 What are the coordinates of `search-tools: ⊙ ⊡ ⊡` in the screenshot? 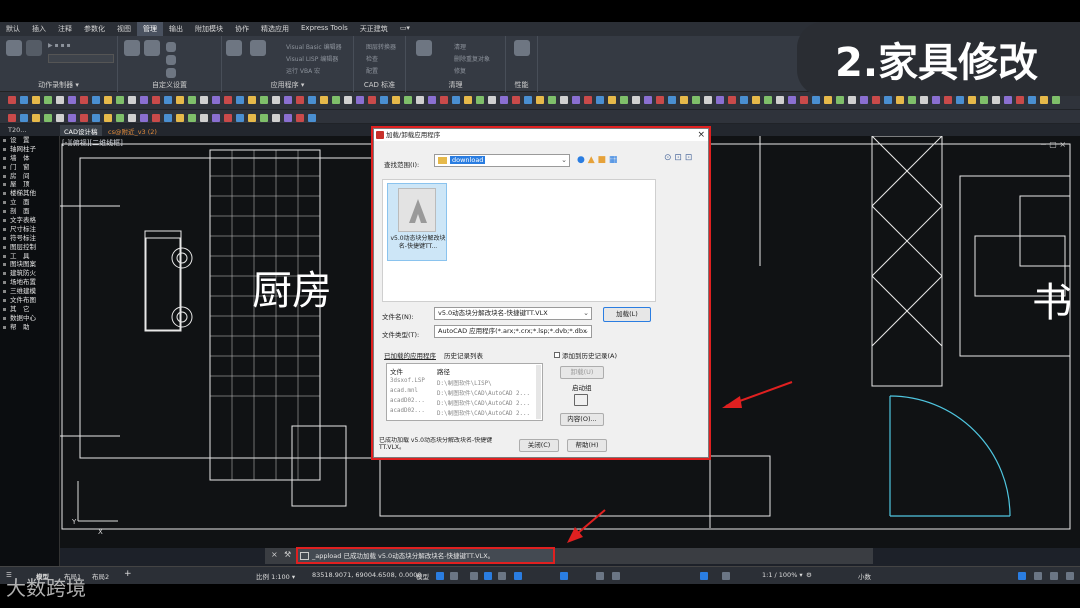 It's located at (678, 158).